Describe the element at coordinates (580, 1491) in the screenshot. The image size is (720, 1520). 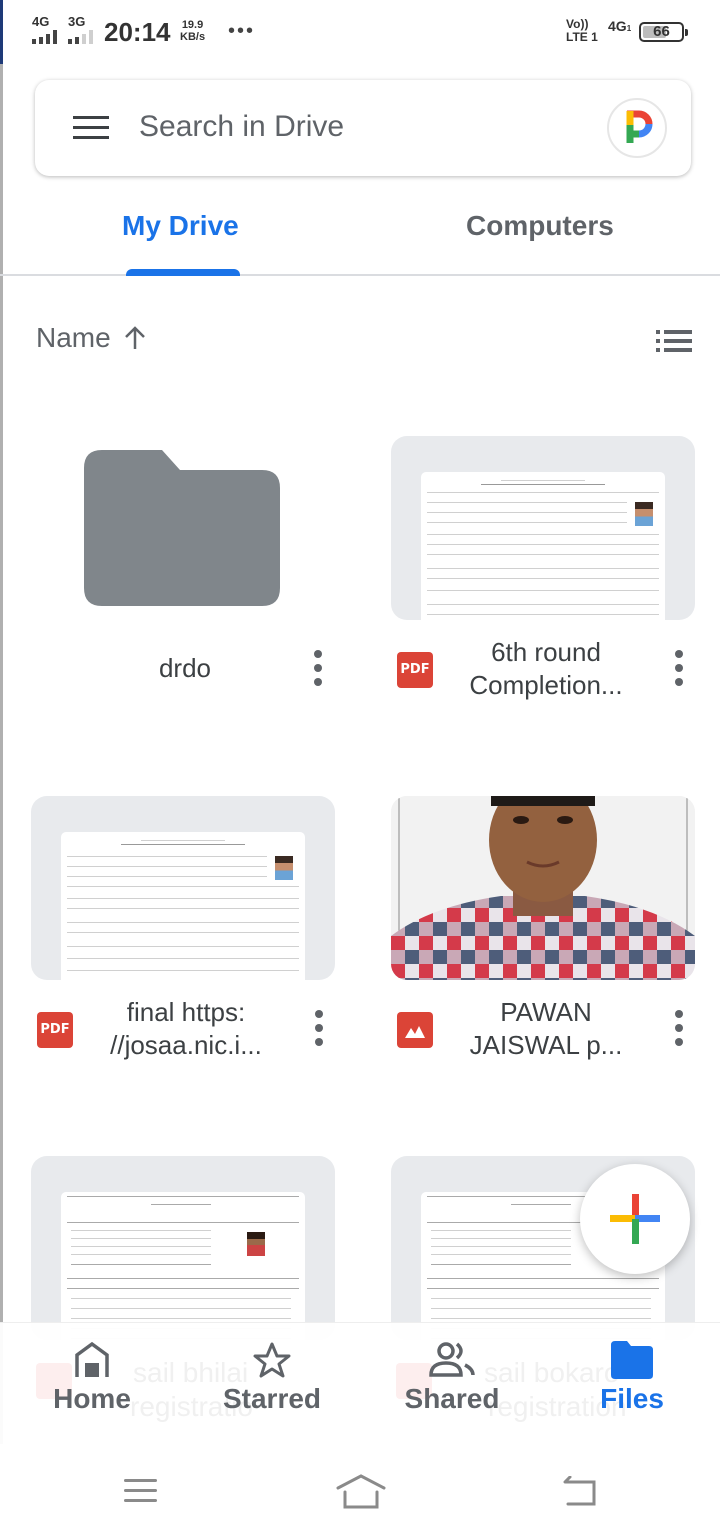
I see `back-icon` at that location.